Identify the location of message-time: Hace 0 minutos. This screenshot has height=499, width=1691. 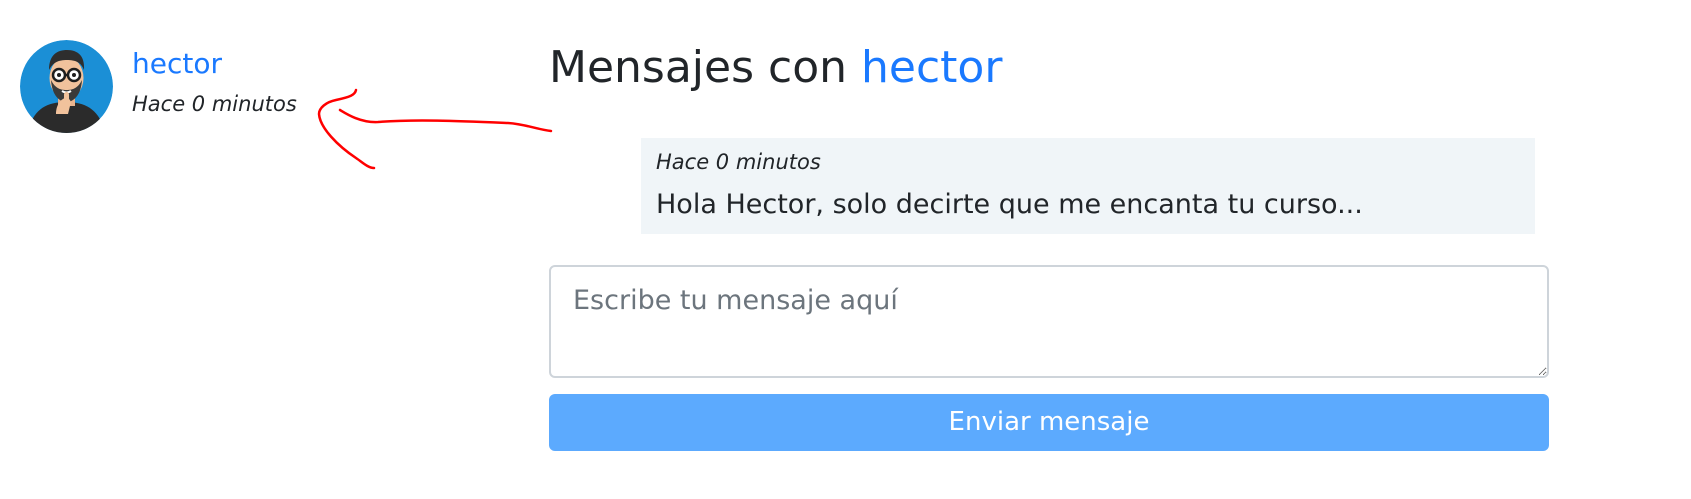
(738, 162).